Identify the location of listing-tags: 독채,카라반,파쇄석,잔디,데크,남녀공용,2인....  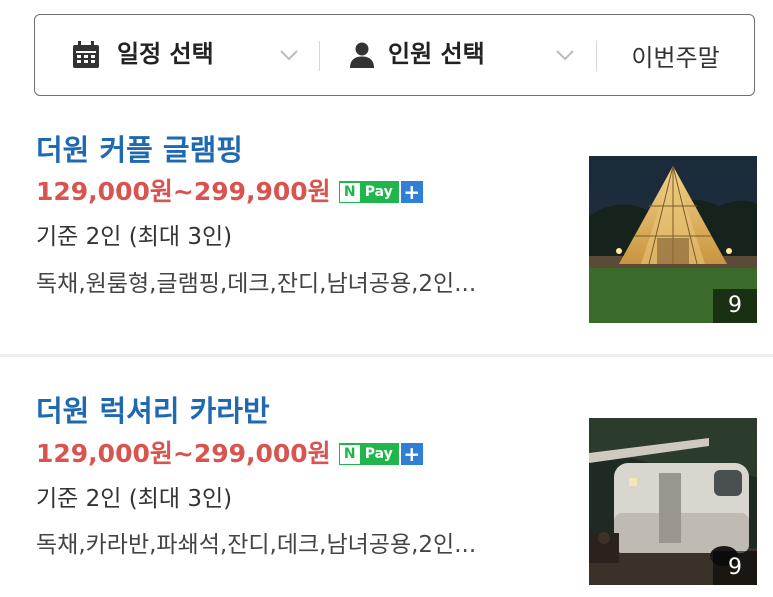
(256, 545).